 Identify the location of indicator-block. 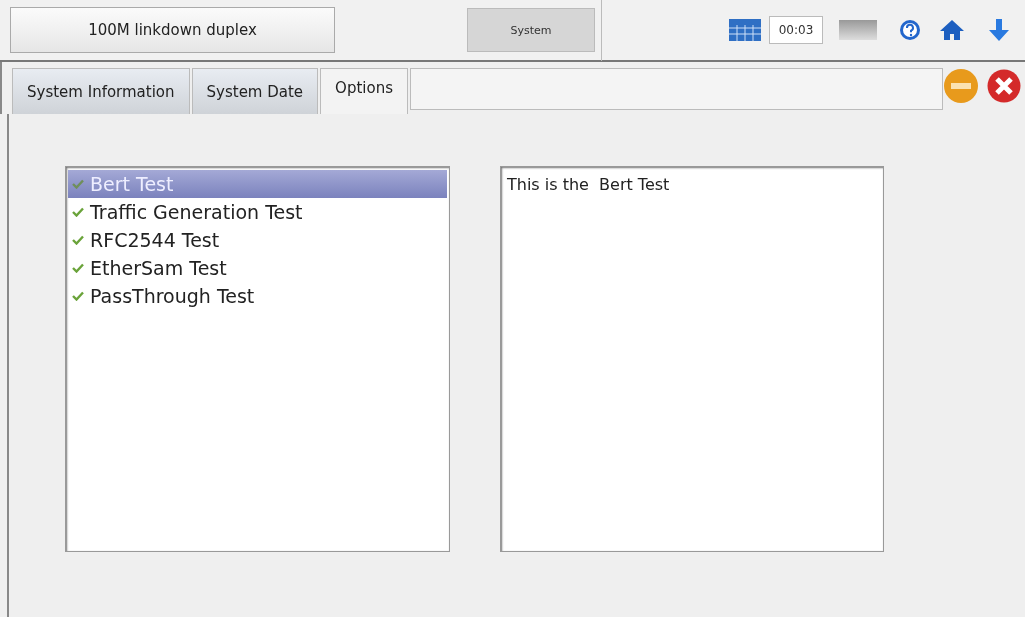
(858, 30).